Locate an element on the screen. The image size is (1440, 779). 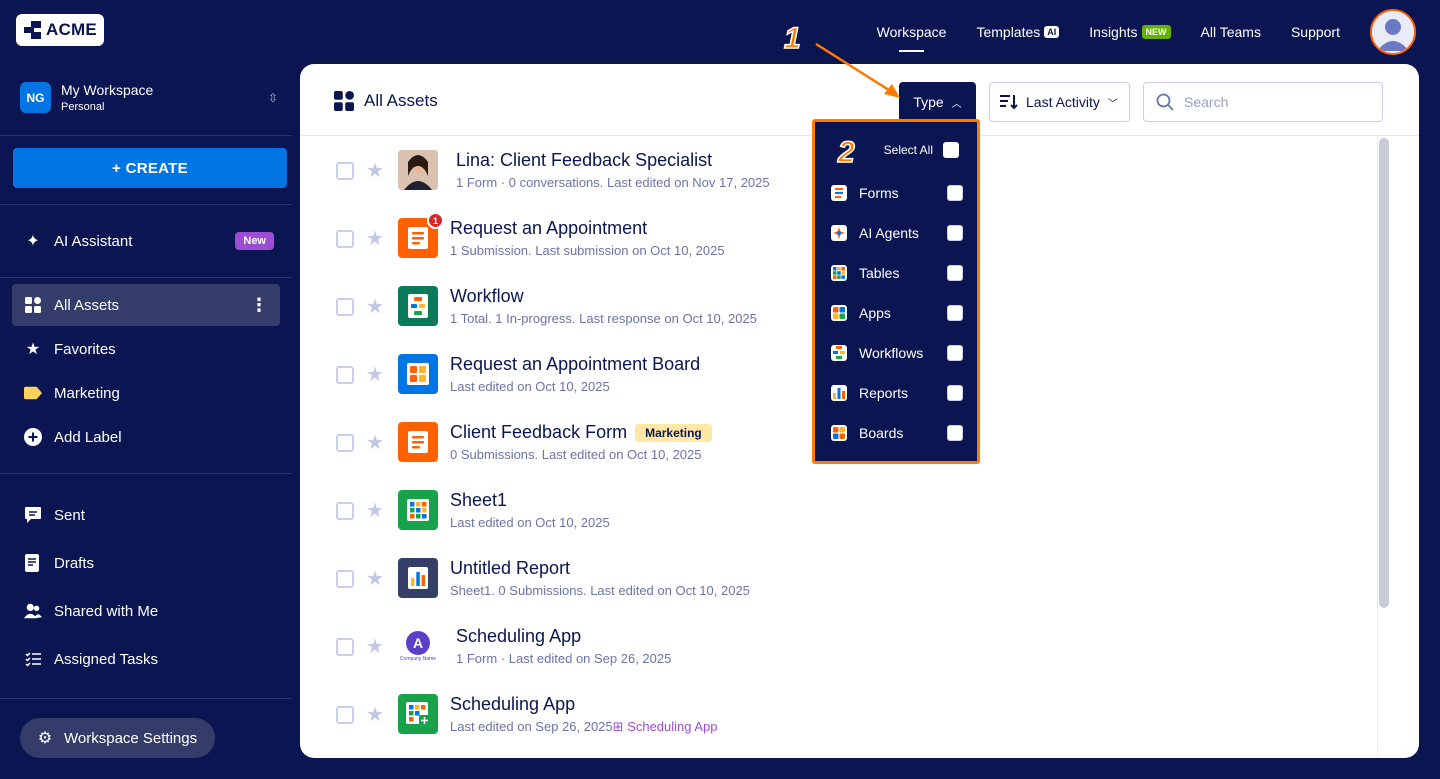
asset-title: Request an Appointment is located at coordinates (548, 228).